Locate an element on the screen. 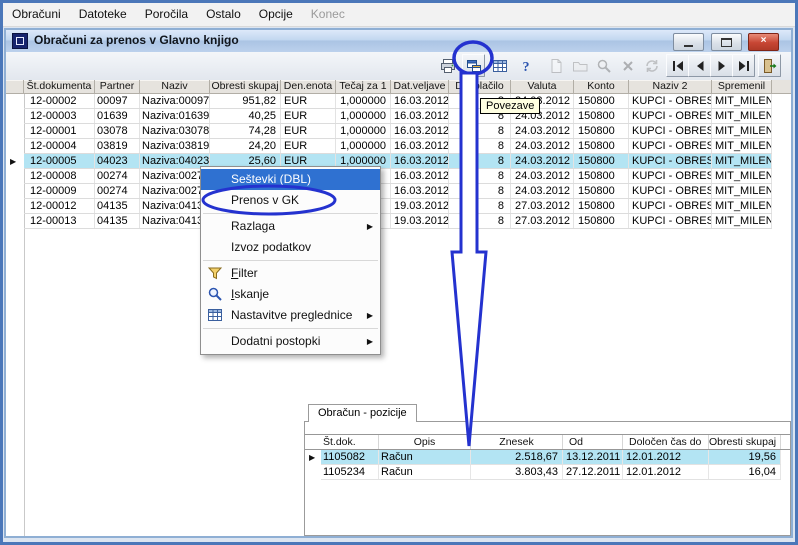  menubar-item-ostalo: Ostalo is located at coordinates (223, 13).